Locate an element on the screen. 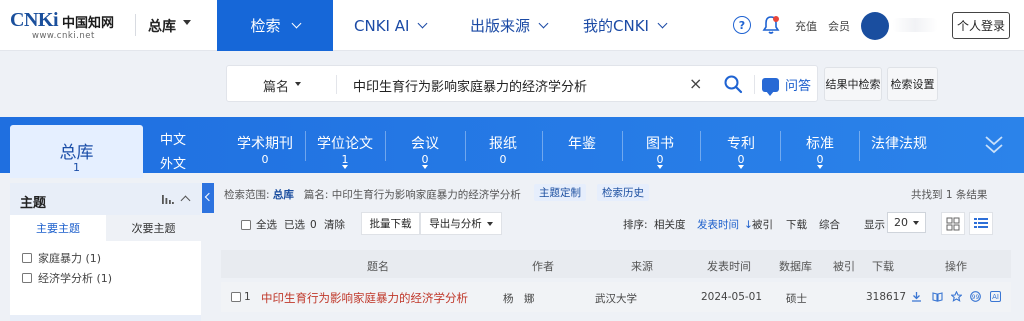  topic-filter-panel: 主题 主要主题 次要主题 家庭暴力 (1) 经济学分析 (1) is located at coordinates (105, 252).